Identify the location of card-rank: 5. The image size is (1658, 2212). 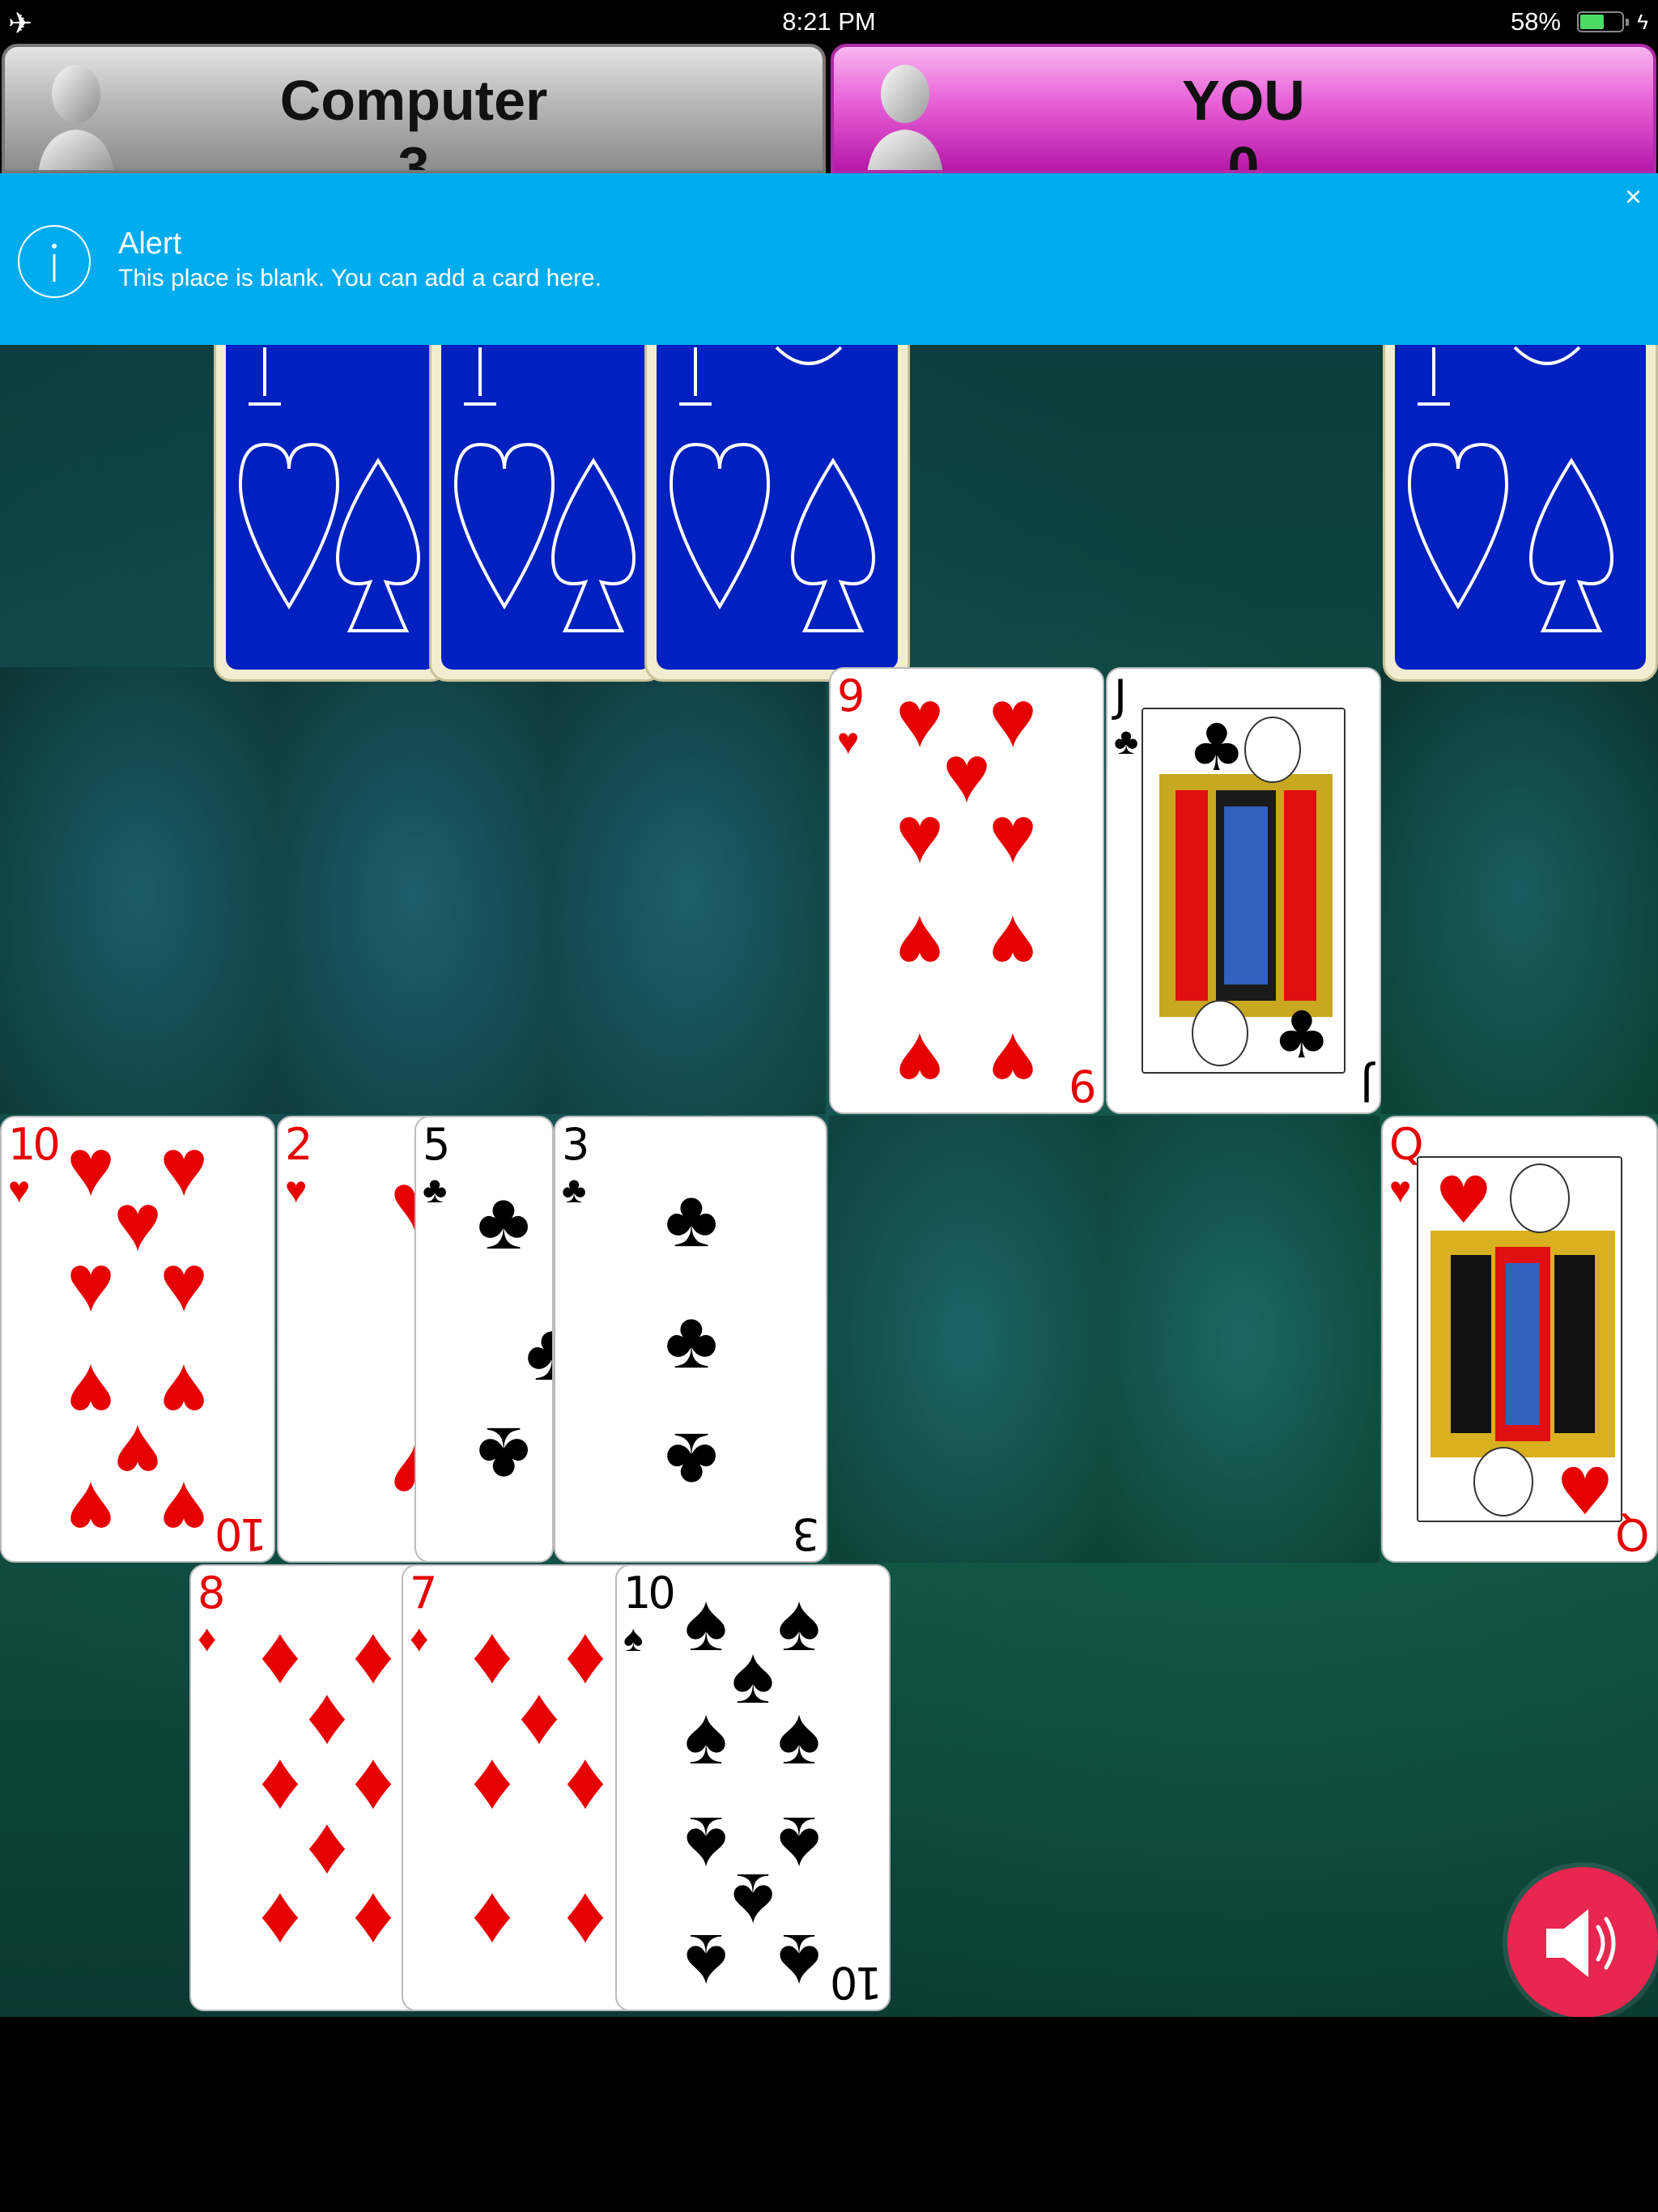
(436, 1145).